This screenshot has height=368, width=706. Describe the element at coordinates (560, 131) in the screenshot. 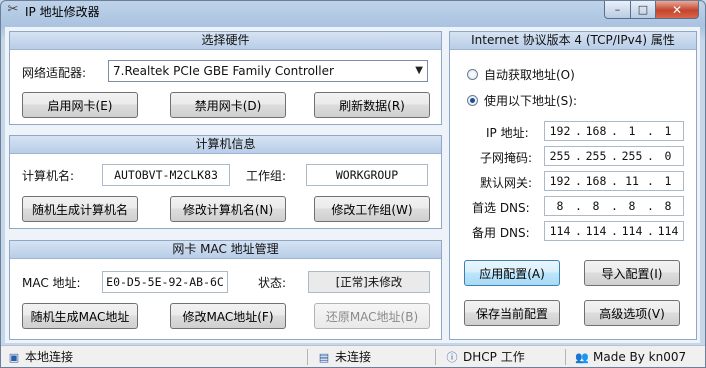

I see `ip-octet-1: 192` at that location.